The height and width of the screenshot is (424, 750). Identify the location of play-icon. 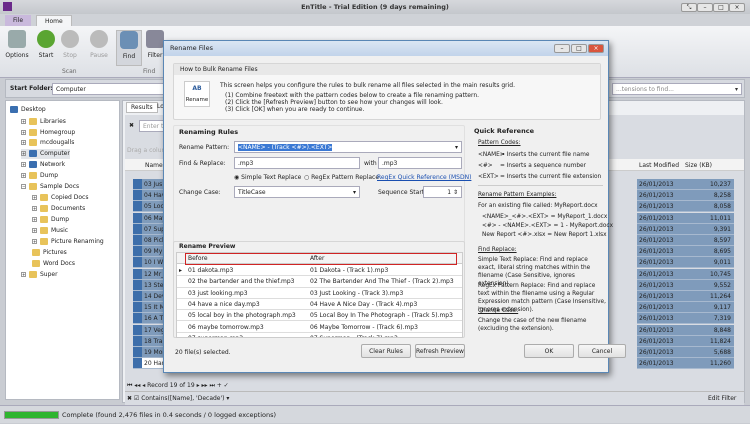
(46, 39).